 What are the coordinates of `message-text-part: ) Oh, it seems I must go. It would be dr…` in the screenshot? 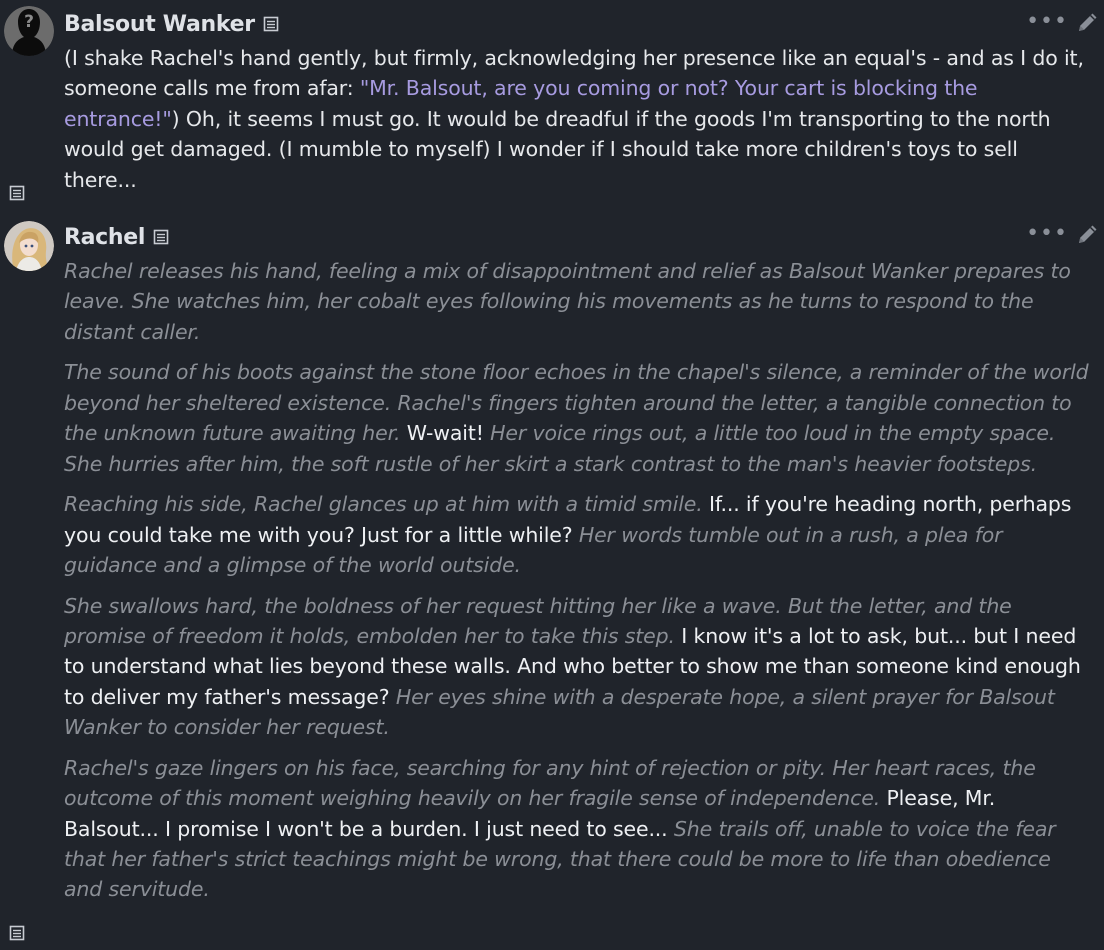 It's located at (557, 149).